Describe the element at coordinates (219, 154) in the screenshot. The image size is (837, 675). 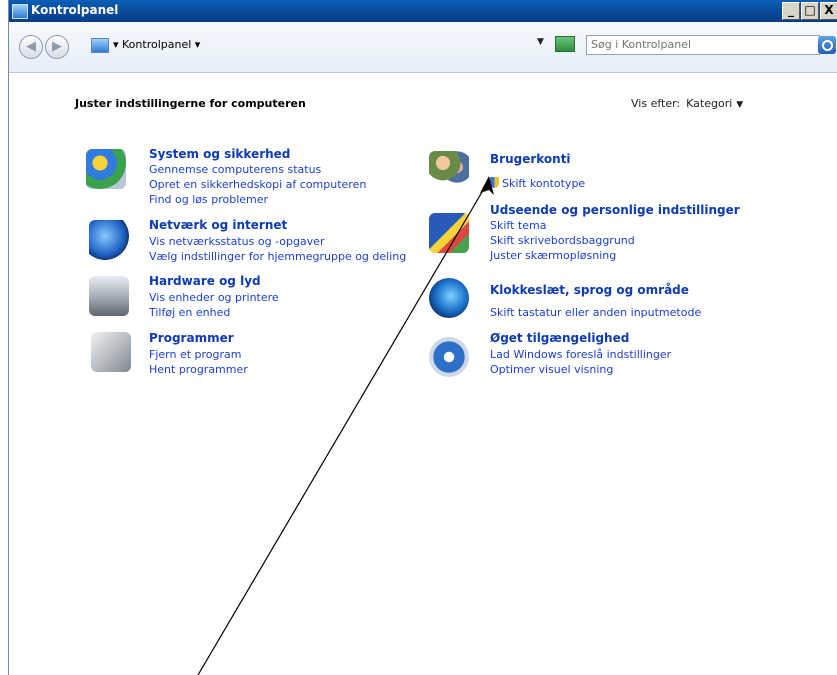
I see `category-title-system-security: System og sikkerhed` at that location.